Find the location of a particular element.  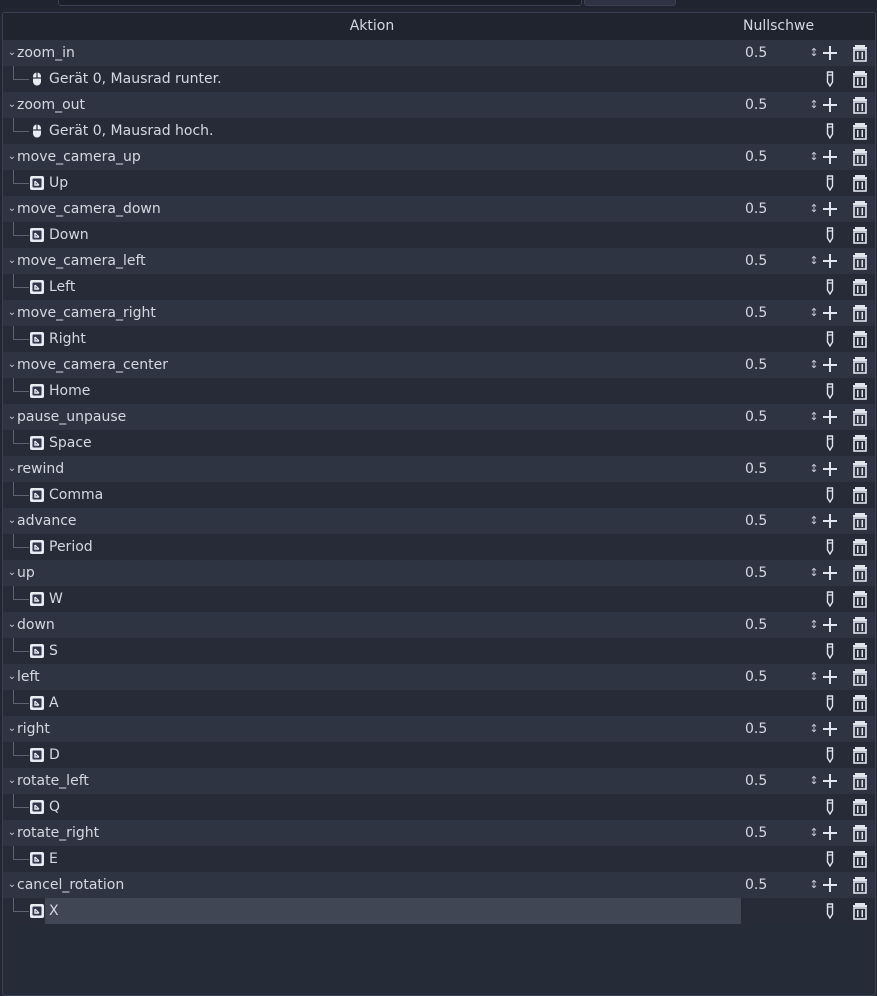

action-row: ⌄ up 0.5 ↕ is located at coordinates (439, 573).